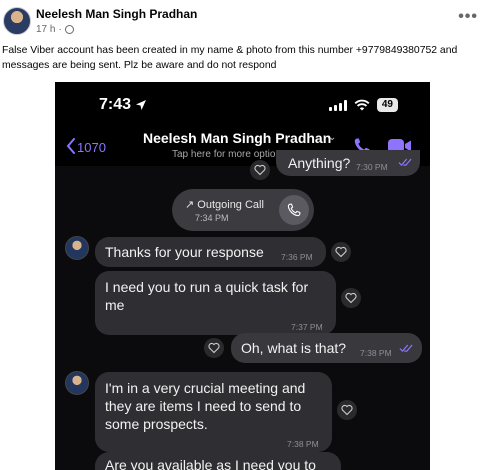 The width and height of the screenshot is (498, 470). I want to click on post-author: Neelesh Man Singh Pradhan, so click(116, 14).